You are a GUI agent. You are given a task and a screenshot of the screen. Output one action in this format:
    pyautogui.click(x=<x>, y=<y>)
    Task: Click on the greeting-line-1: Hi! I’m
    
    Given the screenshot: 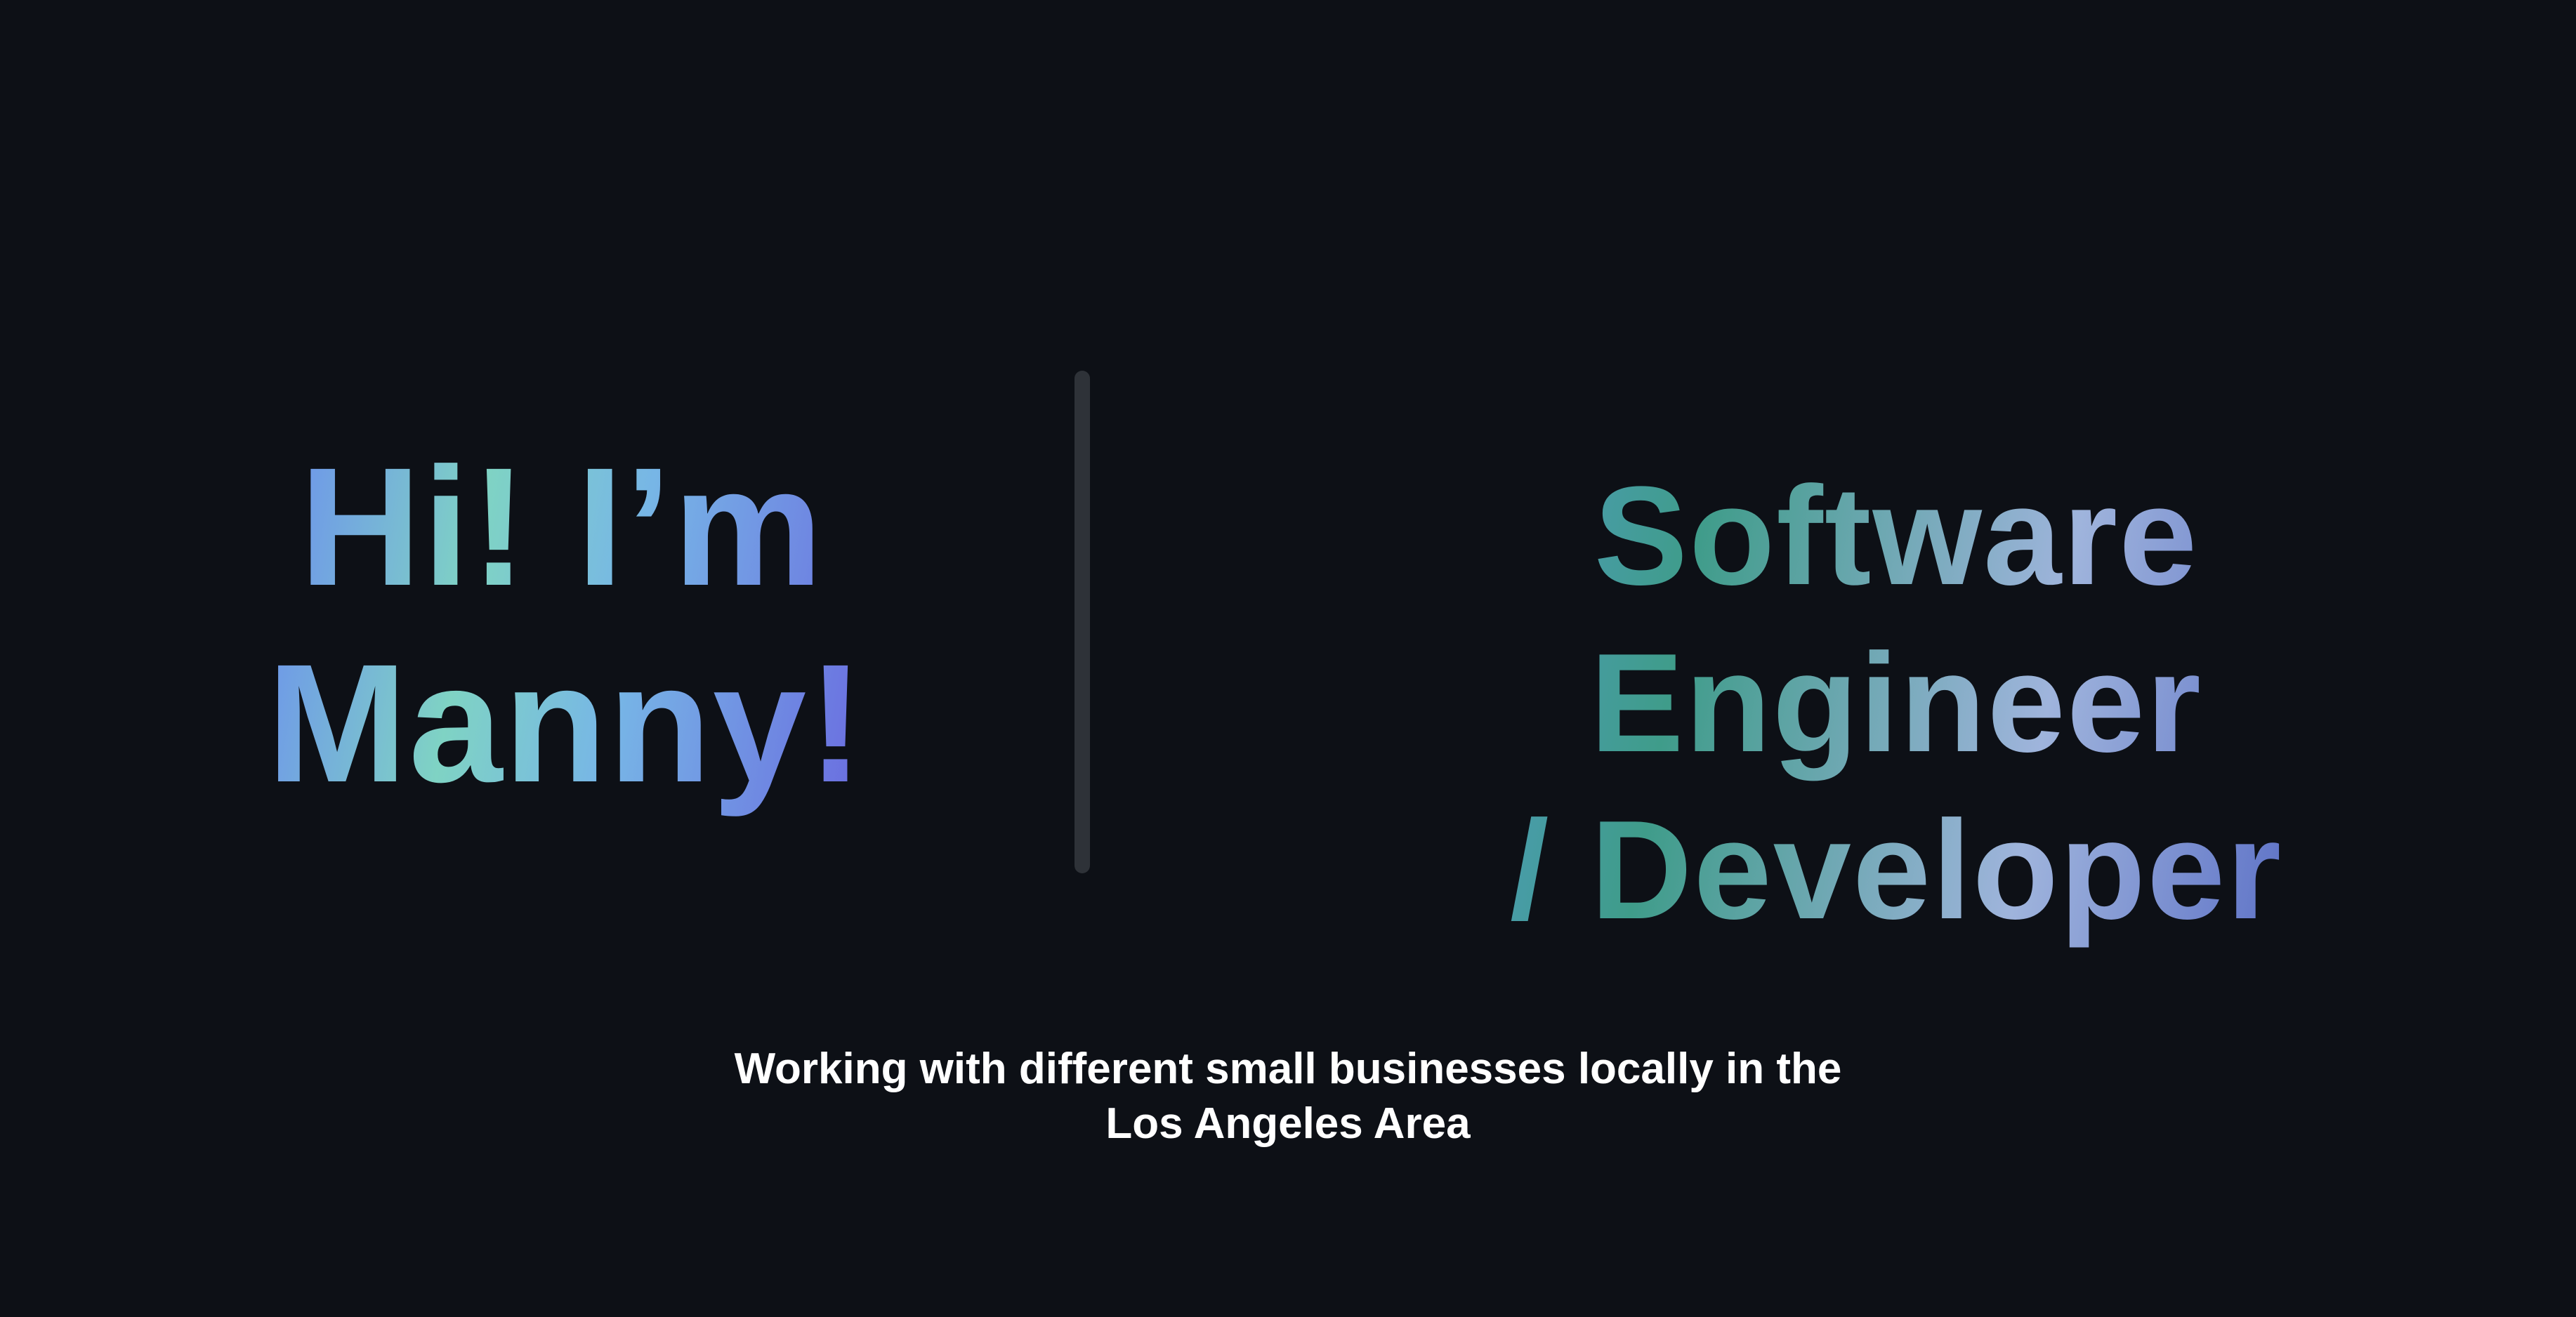 What is the action you would take?
    pyautogui.click(x=561, y=526)
    